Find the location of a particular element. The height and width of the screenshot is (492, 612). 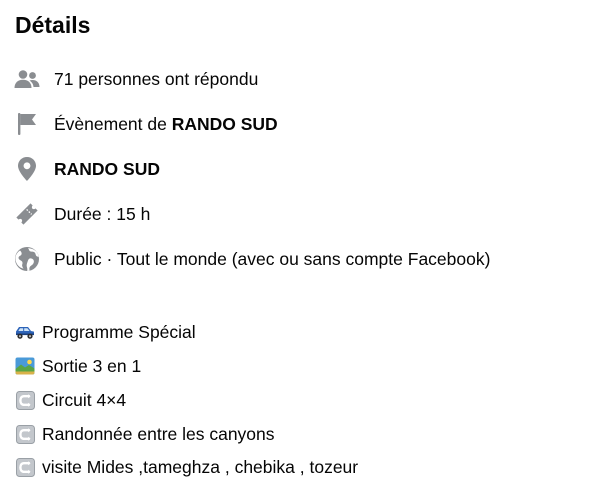

description-text: Circuit 4×4 is located at coordinates (84, 399).